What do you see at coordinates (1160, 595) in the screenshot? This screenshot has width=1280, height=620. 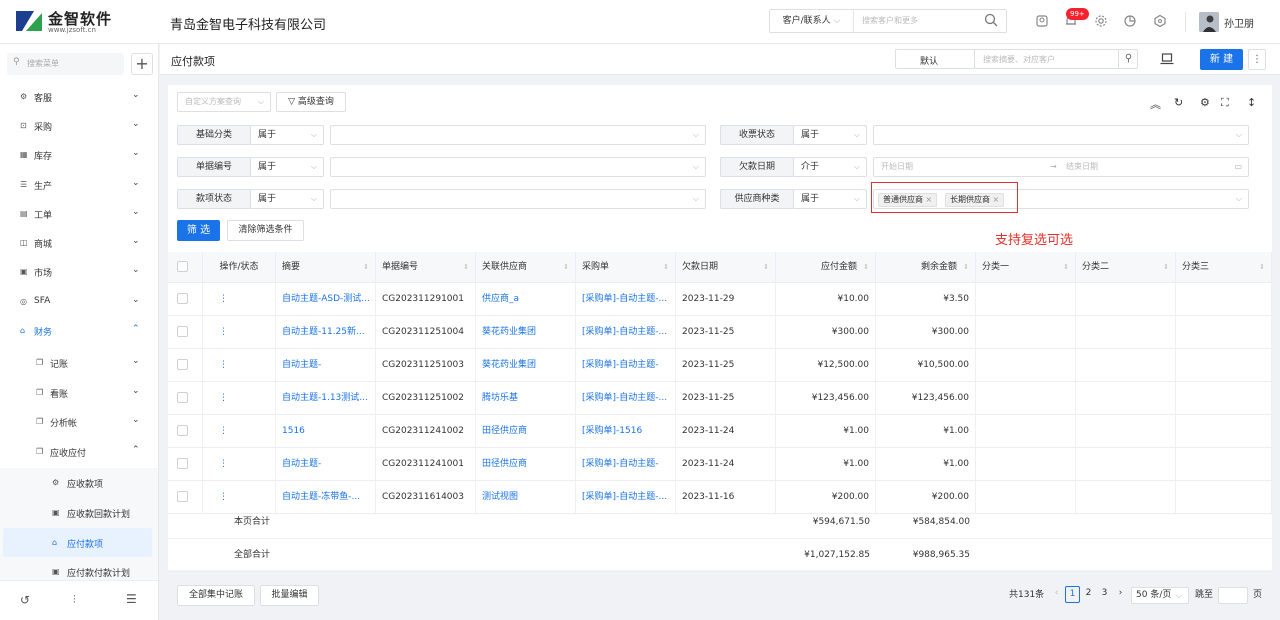 I see `page-size-select: 50 条/页 ⌵` at bounding box center [1160, 595].